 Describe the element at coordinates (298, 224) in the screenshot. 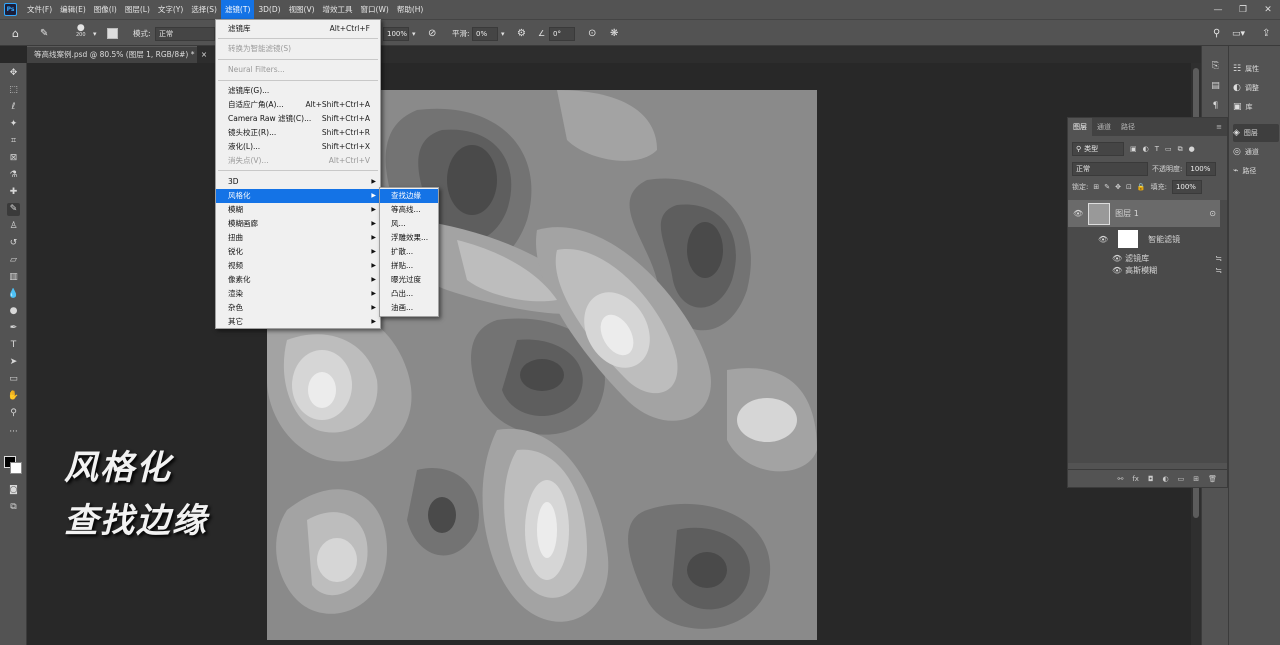

I see `filter-menu-item: 模糊画廊 ▶` at that location.